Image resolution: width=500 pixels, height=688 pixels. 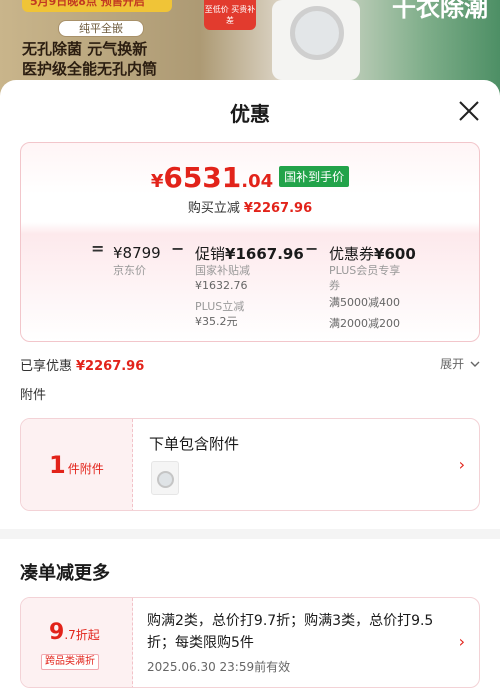 I want to click on washer-thumbnail, so click(x=165, y=478).